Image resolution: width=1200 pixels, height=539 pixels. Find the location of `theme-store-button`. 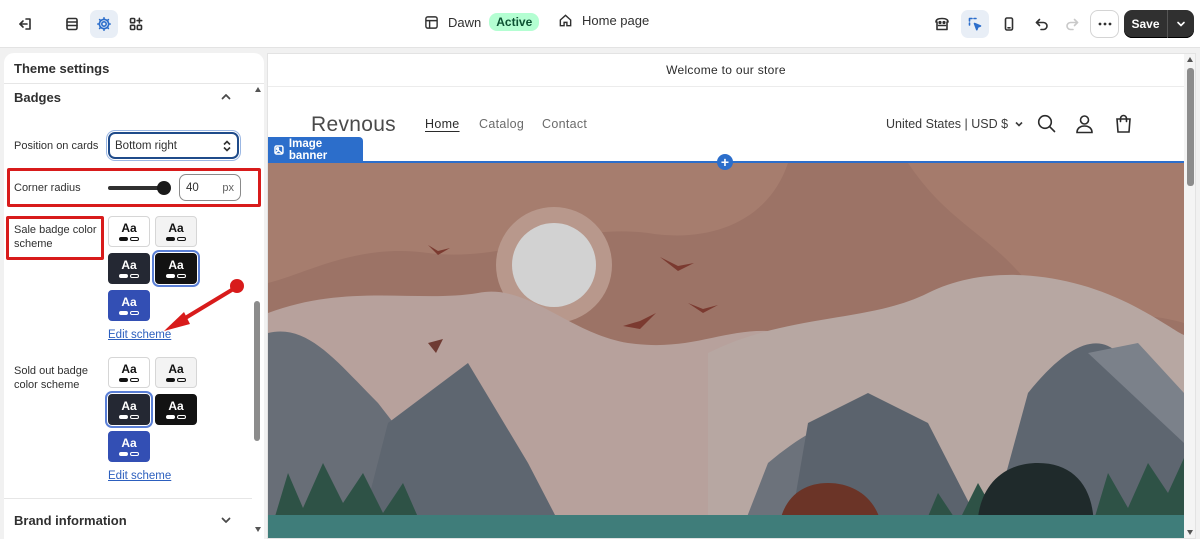

theme-store-button is located at coordinates (942, 24).